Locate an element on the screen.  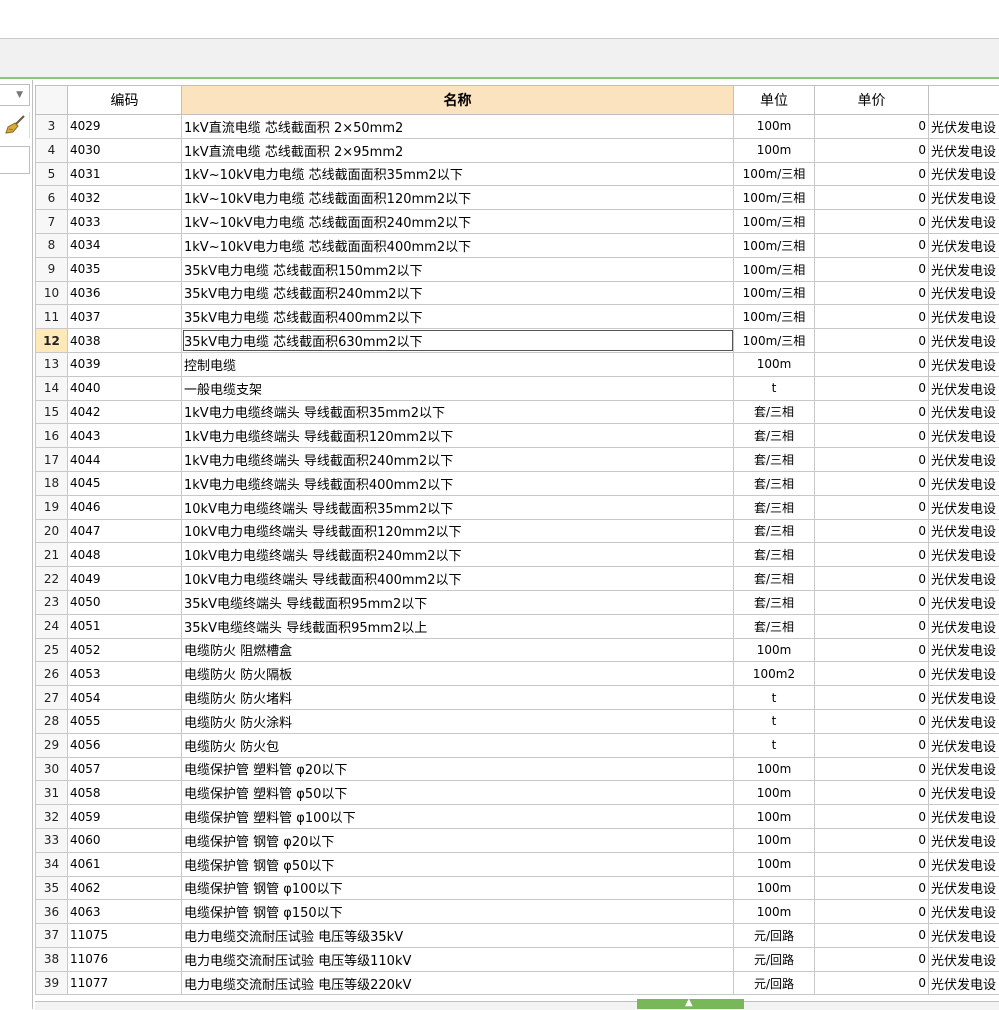
table-row: 274054电缆防火 防火堵料t0光伏发电设 is located at coordinates (517, 698).